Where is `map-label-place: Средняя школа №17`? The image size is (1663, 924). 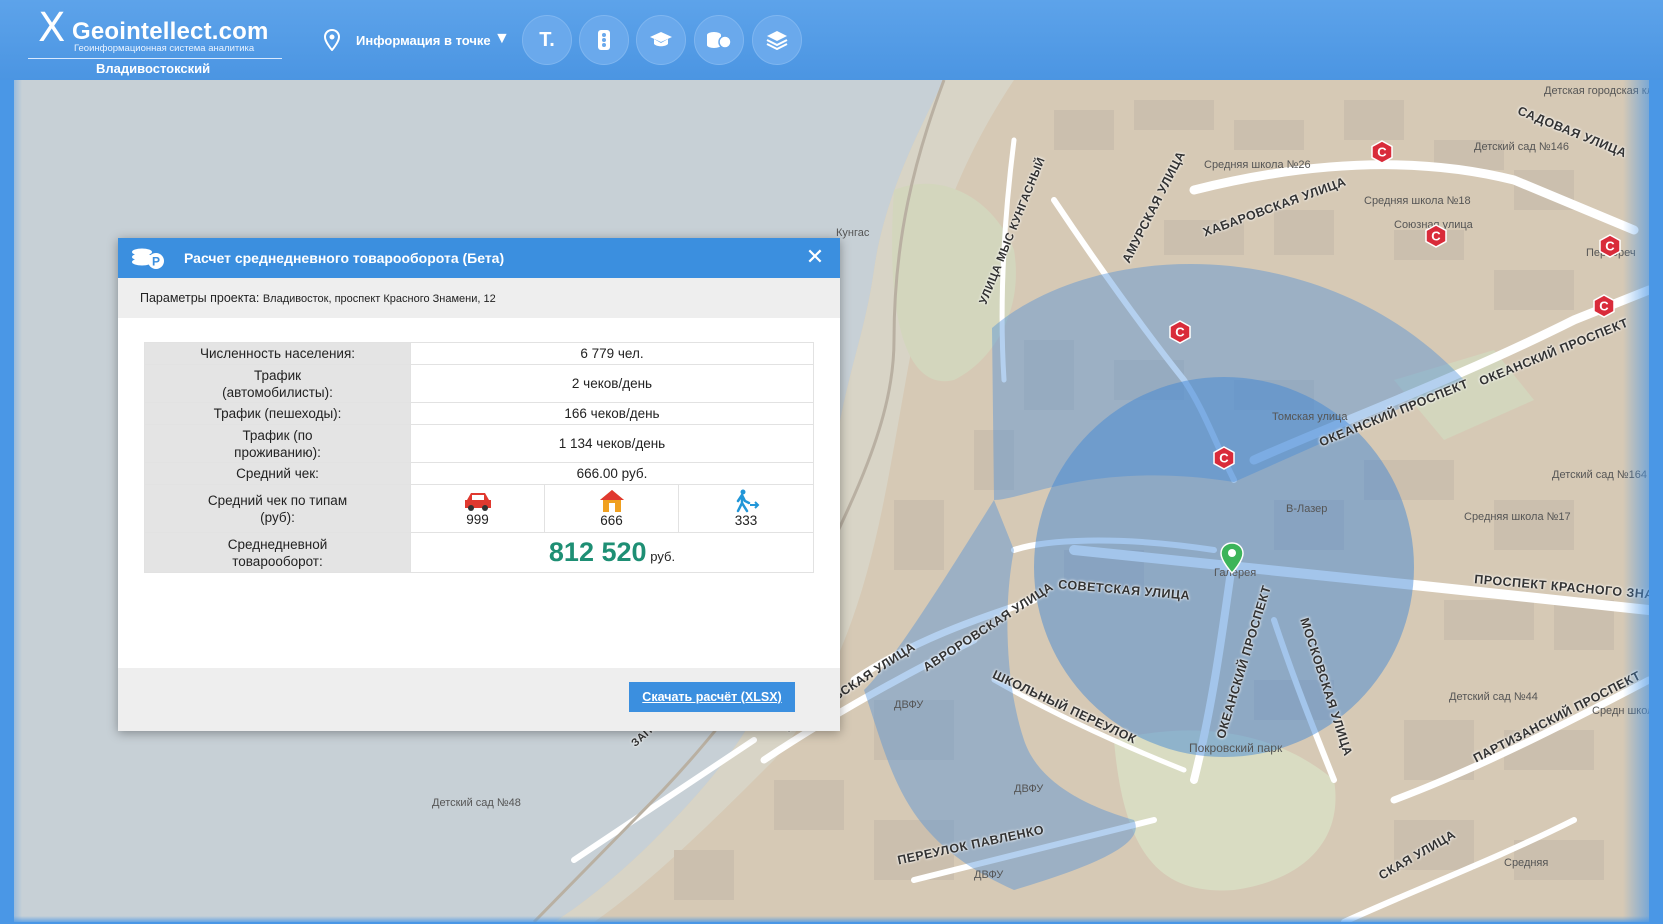 map-label-place: Средняя школа №17 is located at coordinates (1517, 517).